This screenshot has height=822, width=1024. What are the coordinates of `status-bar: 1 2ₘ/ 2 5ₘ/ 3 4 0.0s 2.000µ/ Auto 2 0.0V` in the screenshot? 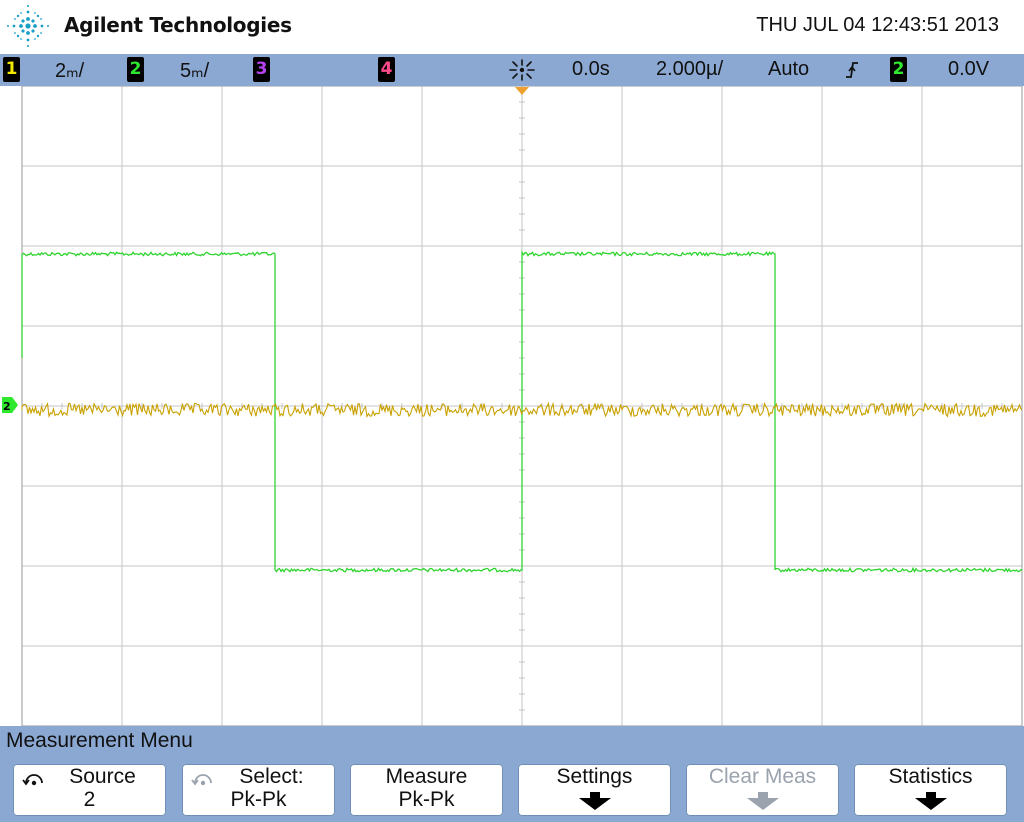 It's located at (512, 70).